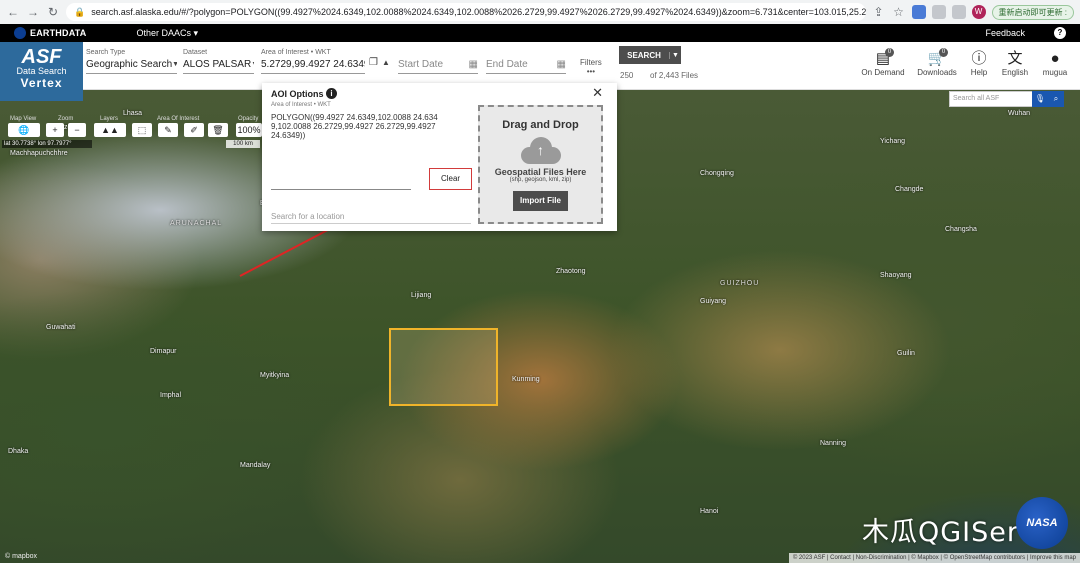  What do you see at coordinates (961, 229) in the screenshot?
I see `map-place-label: Changsha` at bounding box center [961, 229].